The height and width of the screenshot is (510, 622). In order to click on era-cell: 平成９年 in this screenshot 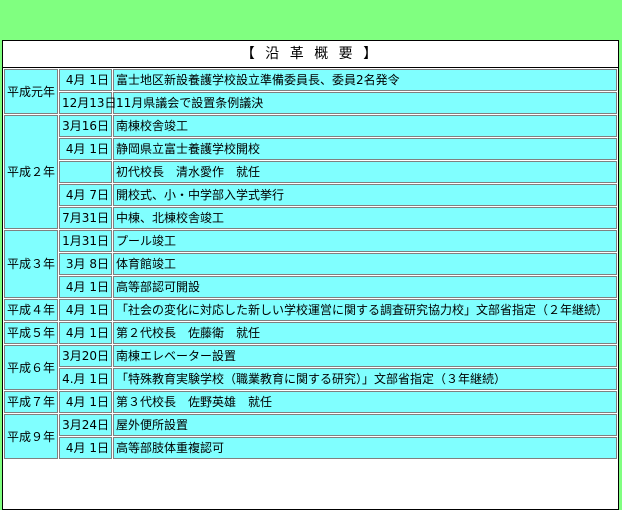, I will do `click(31, 436)`.